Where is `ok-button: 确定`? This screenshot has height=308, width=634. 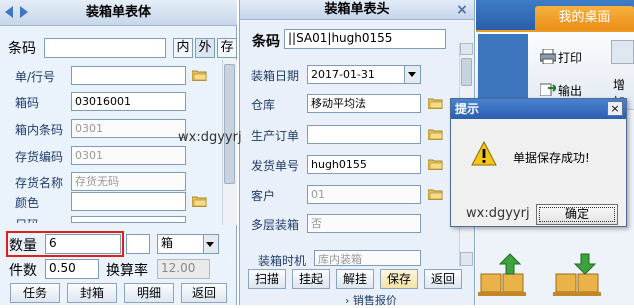
ok-button: 确定 is located at coordinates (577, 214).